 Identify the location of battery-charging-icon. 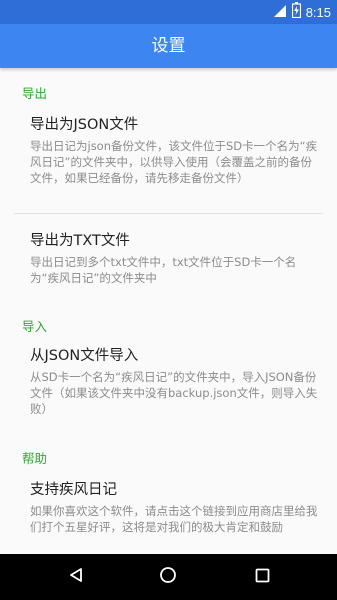
(296, 12).